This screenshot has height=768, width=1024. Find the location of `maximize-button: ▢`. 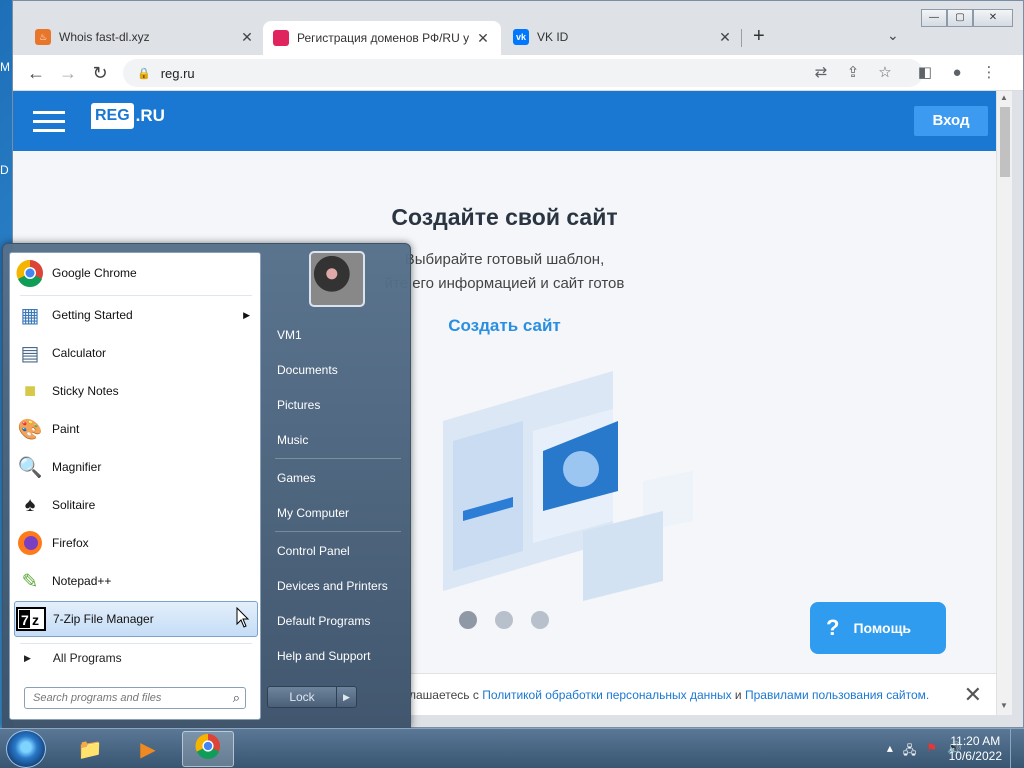

maximize-button: ▢ is located at coordinates (960, 18).